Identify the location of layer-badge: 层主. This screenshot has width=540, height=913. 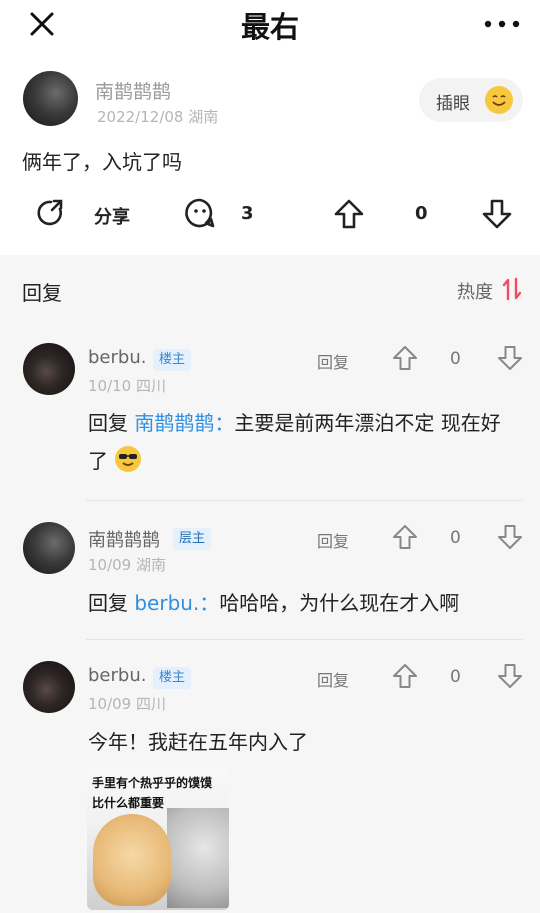
(192, 539).